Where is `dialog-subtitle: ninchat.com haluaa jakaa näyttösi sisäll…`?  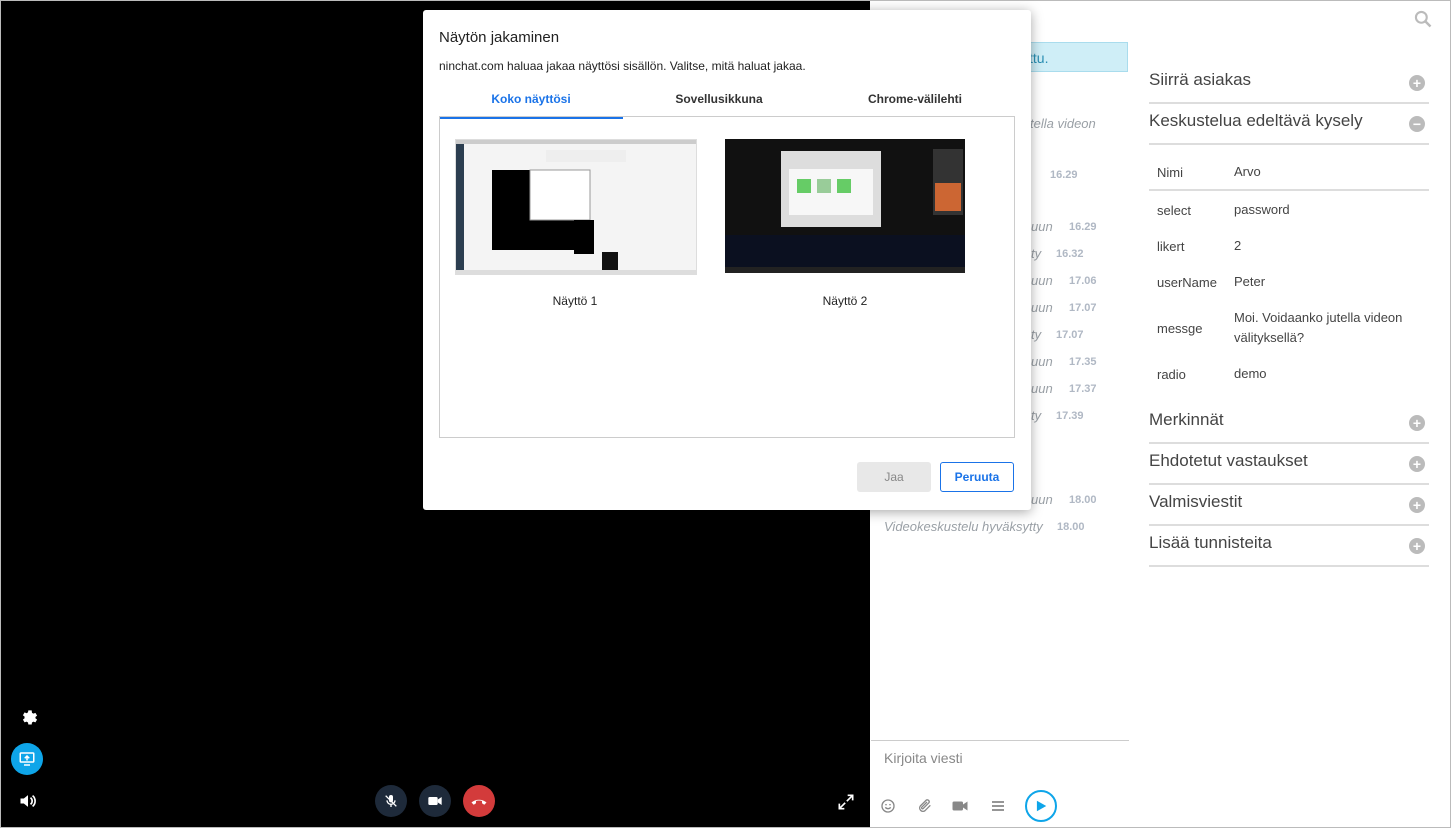 dialog-subtitle: ninchat.com haluaa jakaa näyttösi sisäll… is located at coordinates (622, 66).